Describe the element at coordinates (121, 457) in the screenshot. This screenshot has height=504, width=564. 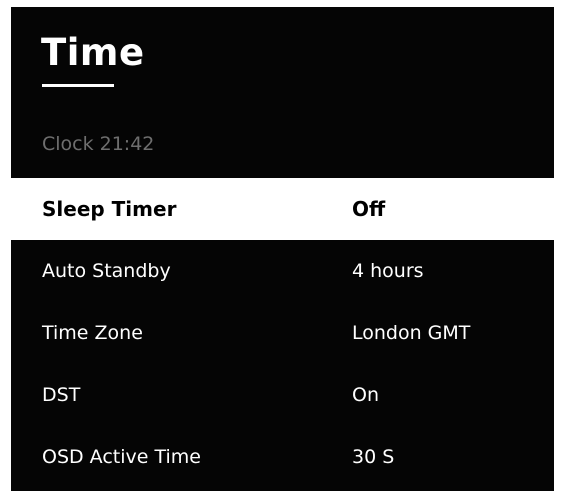
I see `menu-item-label: OSD Active Time` at that location.